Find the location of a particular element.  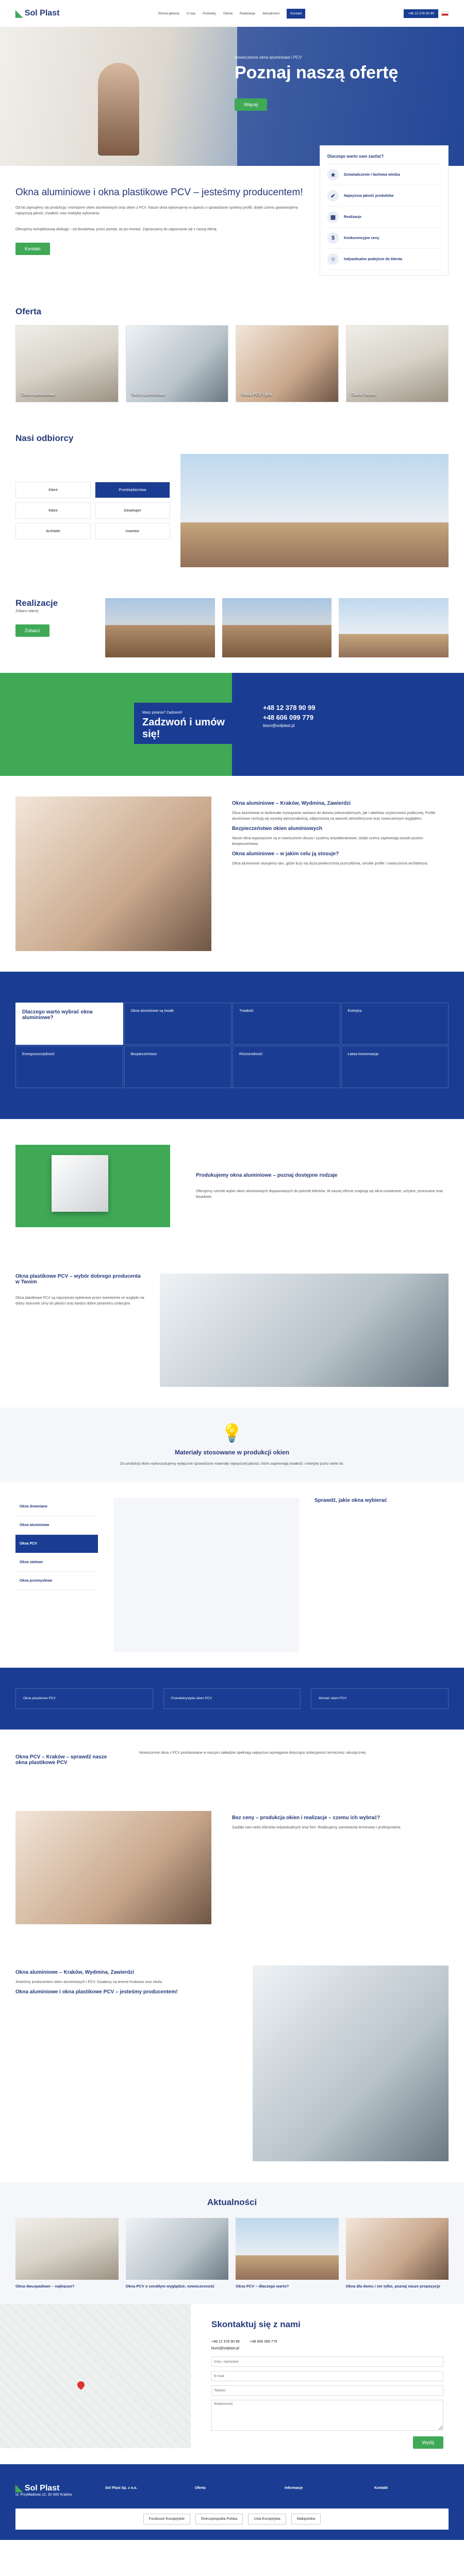

message-field is located at coordinates (327, 2415).